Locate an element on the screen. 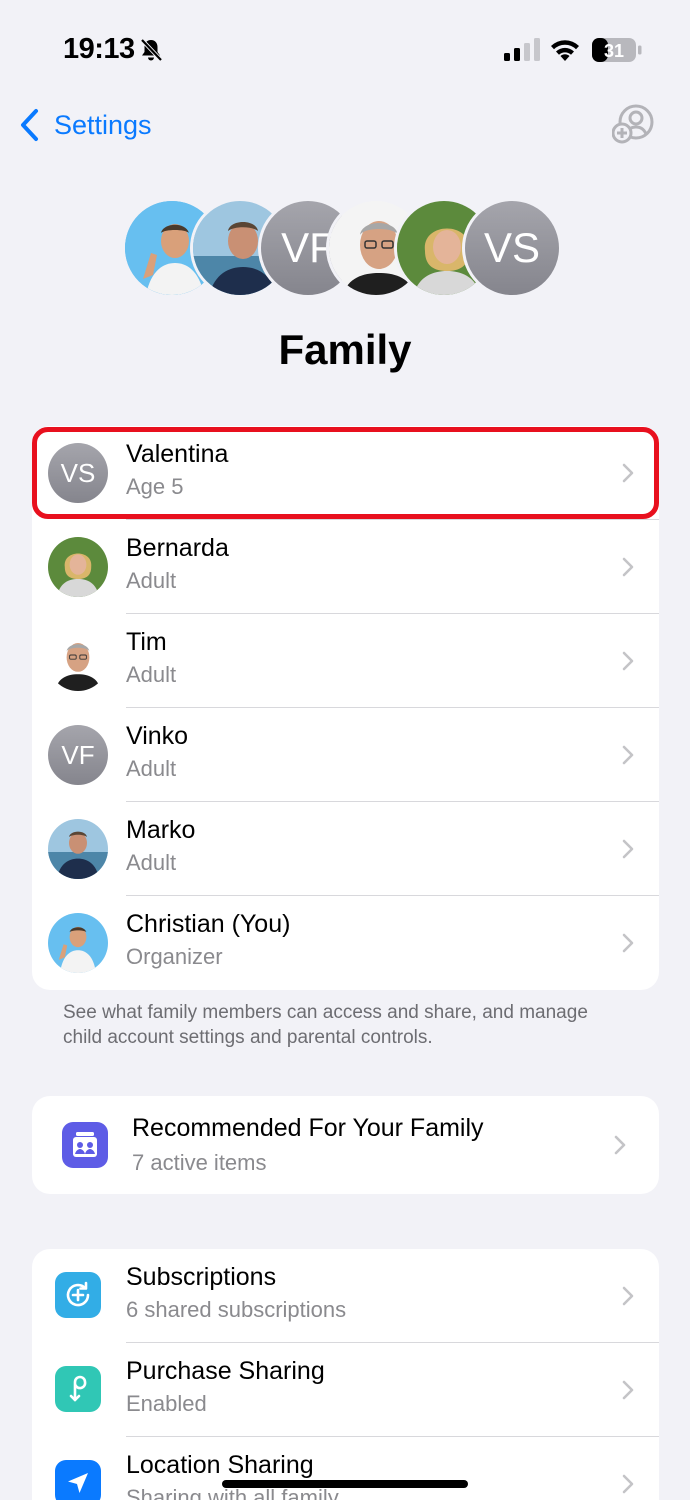  member-avatar-valentina: VS is located at coordinates (78, 473).